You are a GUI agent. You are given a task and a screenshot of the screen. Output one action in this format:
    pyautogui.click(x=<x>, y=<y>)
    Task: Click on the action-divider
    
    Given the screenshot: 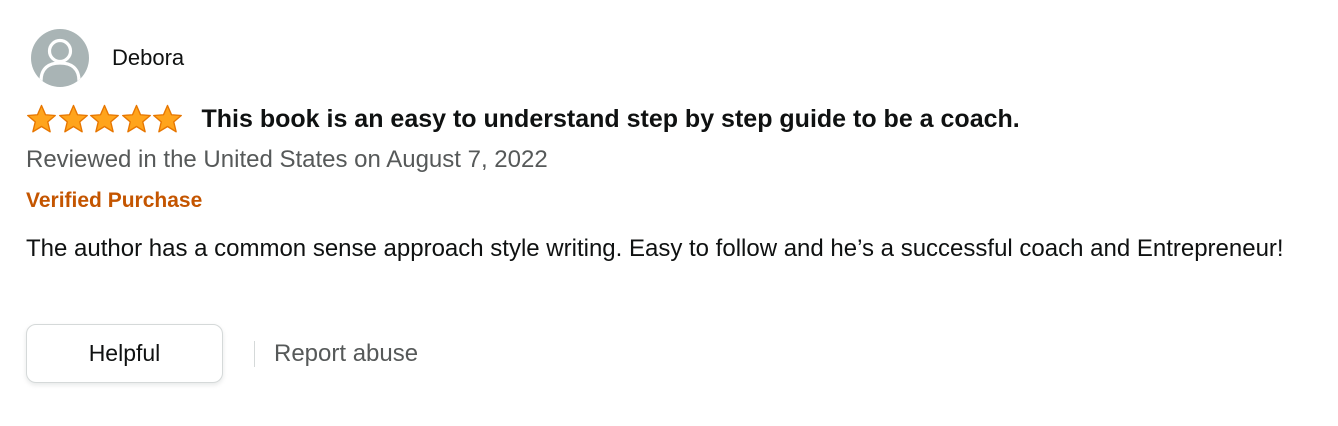 What is the action you would take?
    pyautogui.click(x=254, y=353)
    